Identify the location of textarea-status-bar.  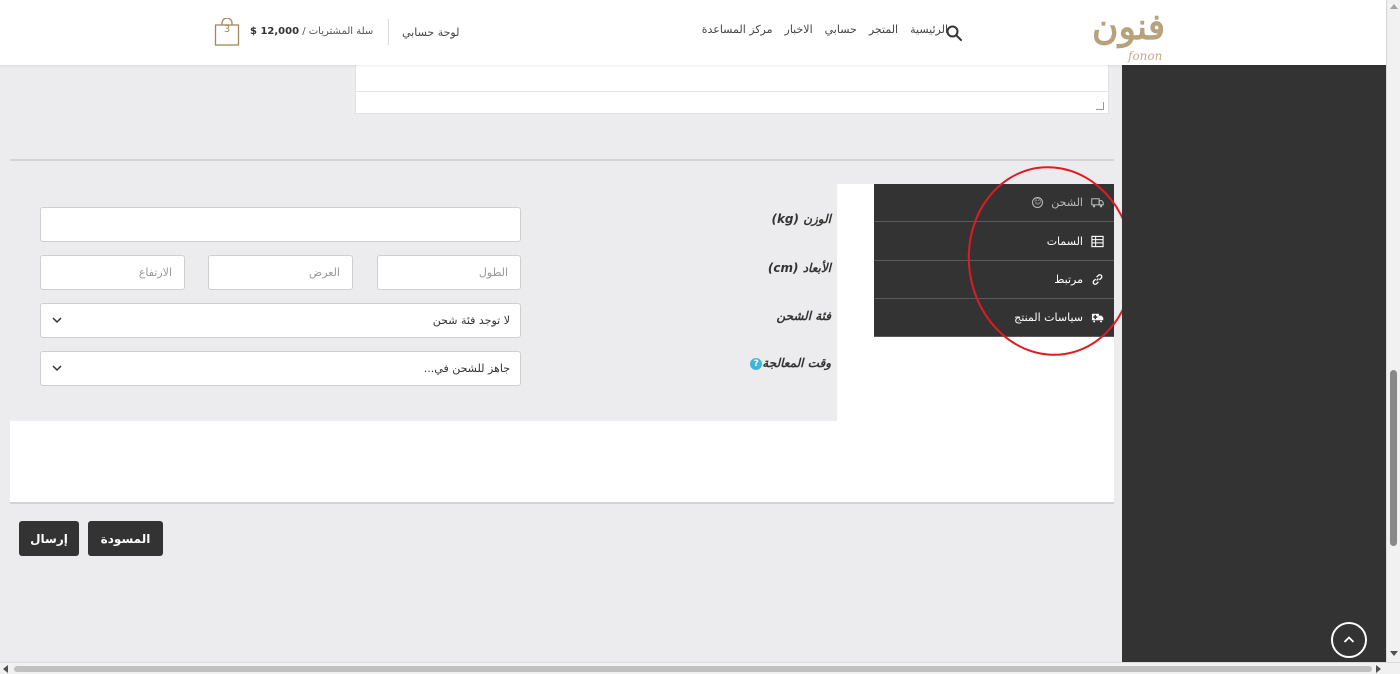
(732, 102).